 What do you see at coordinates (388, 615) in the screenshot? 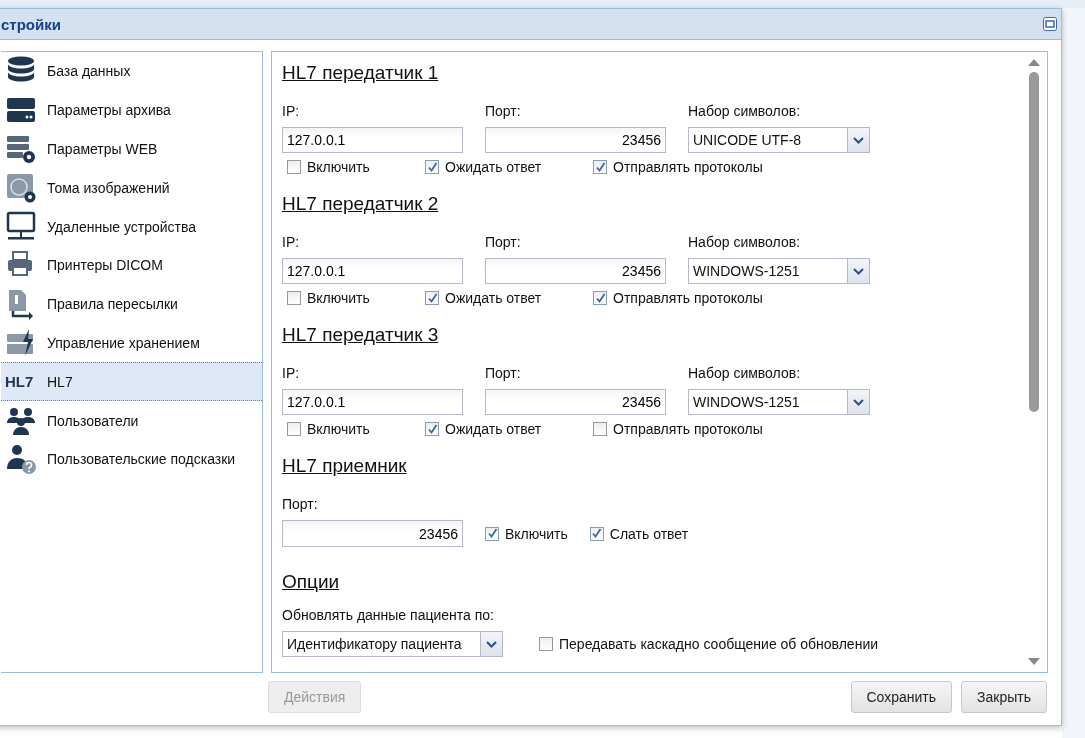
I see `field-label: Обновлять данные пациента по:` at bounding box center [388, 615].